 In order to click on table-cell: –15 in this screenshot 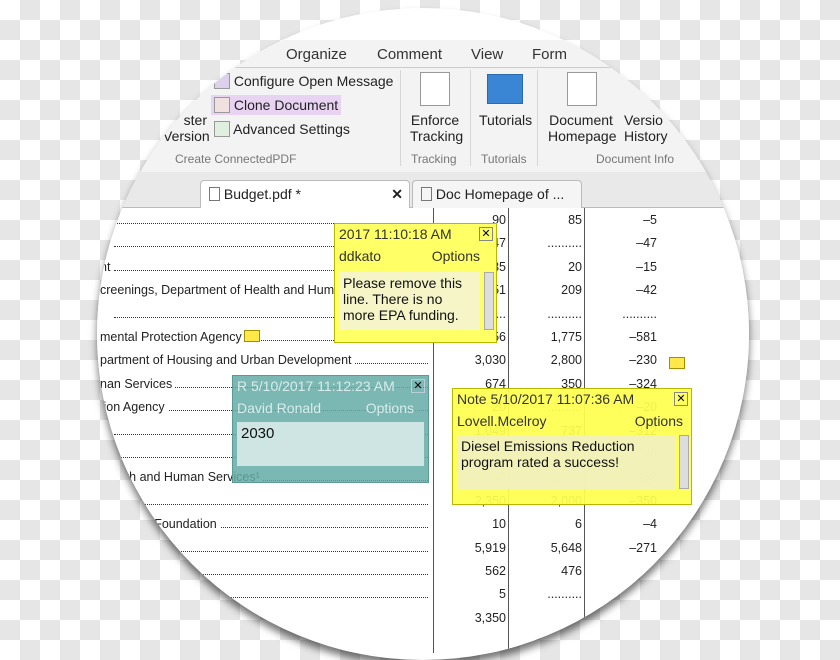, I will do `click(646, 266)`.